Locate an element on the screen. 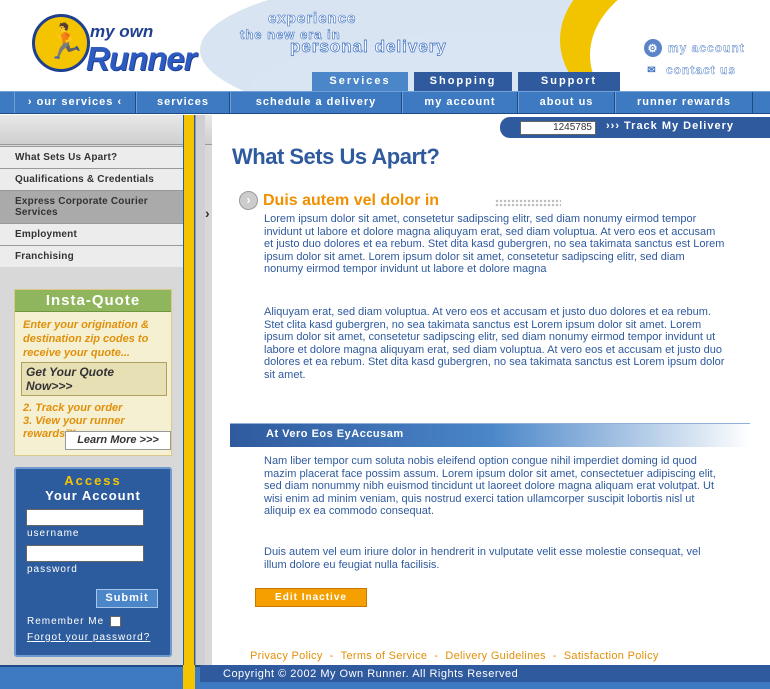  privacy-policy-link: Privacy Policy is located at coordinates (286, 656).